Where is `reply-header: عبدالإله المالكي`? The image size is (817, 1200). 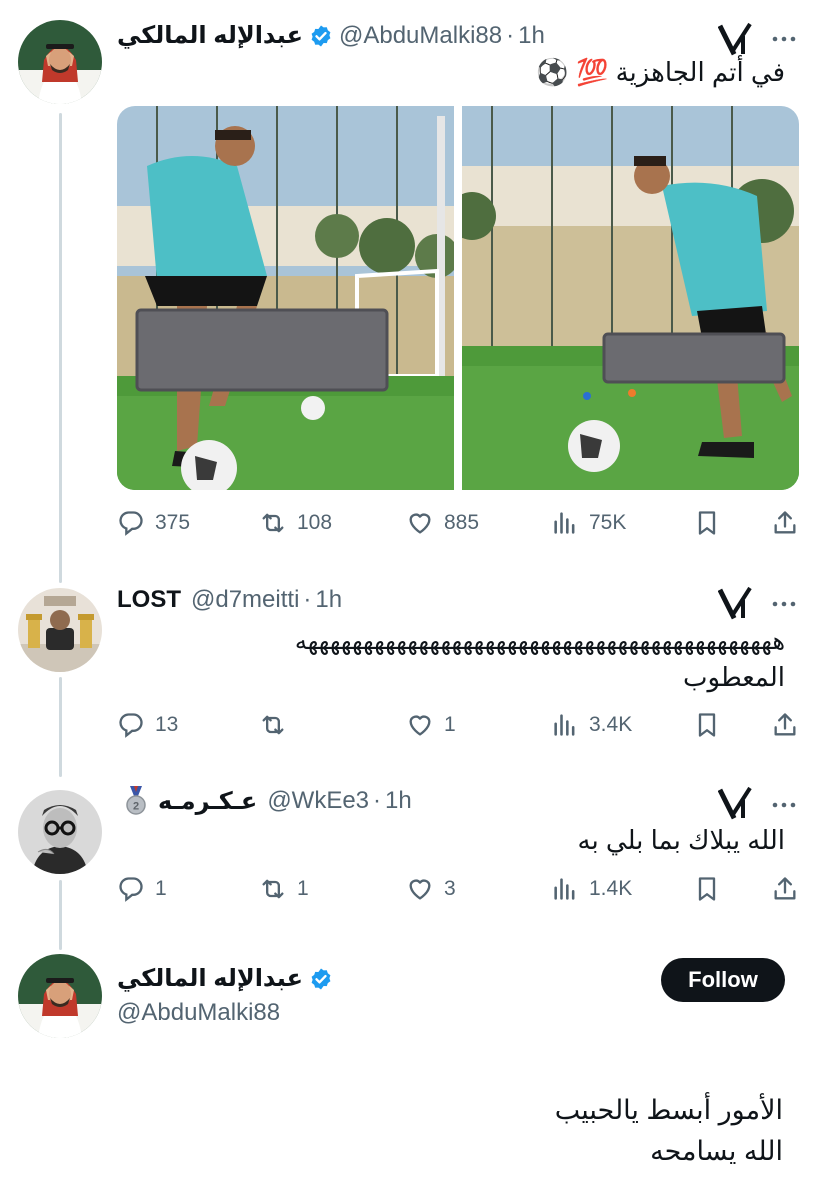 reply-header: عبدالإله المالكي is located at coordinates (228, 978).